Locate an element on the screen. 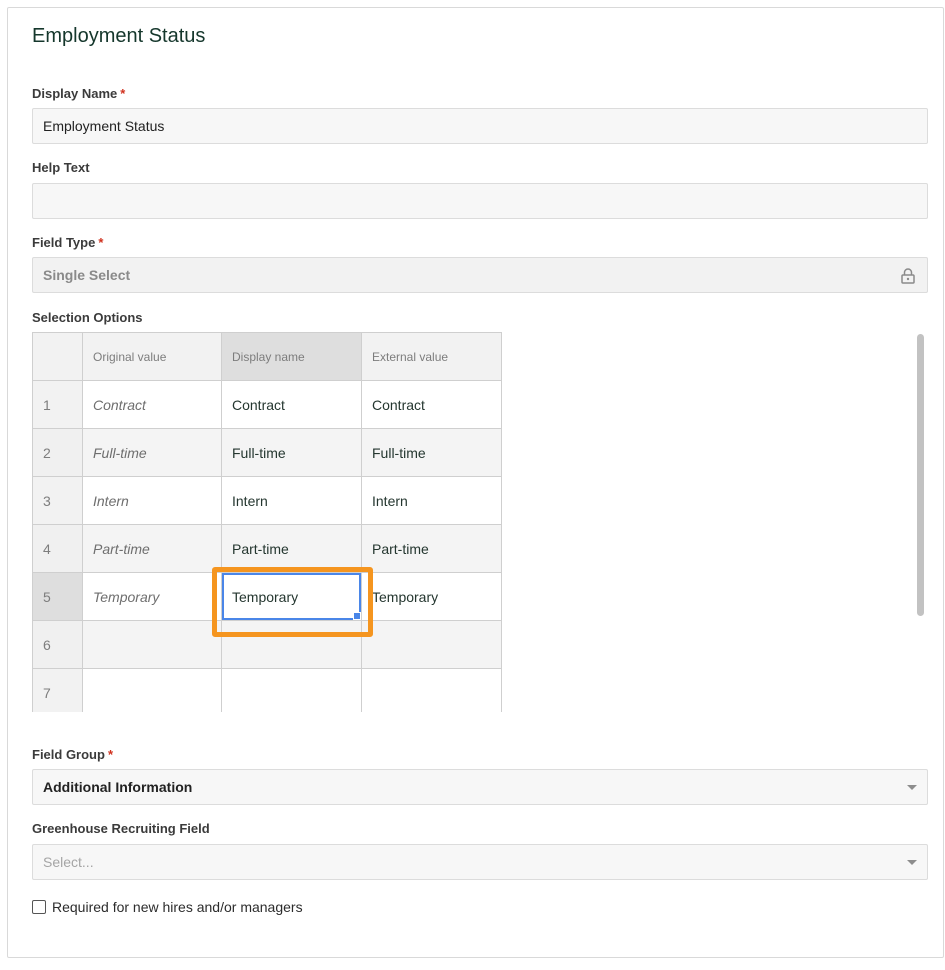 The image size is (945, 970). field-group-value: Additional Information is located at coordinates (118, 787).